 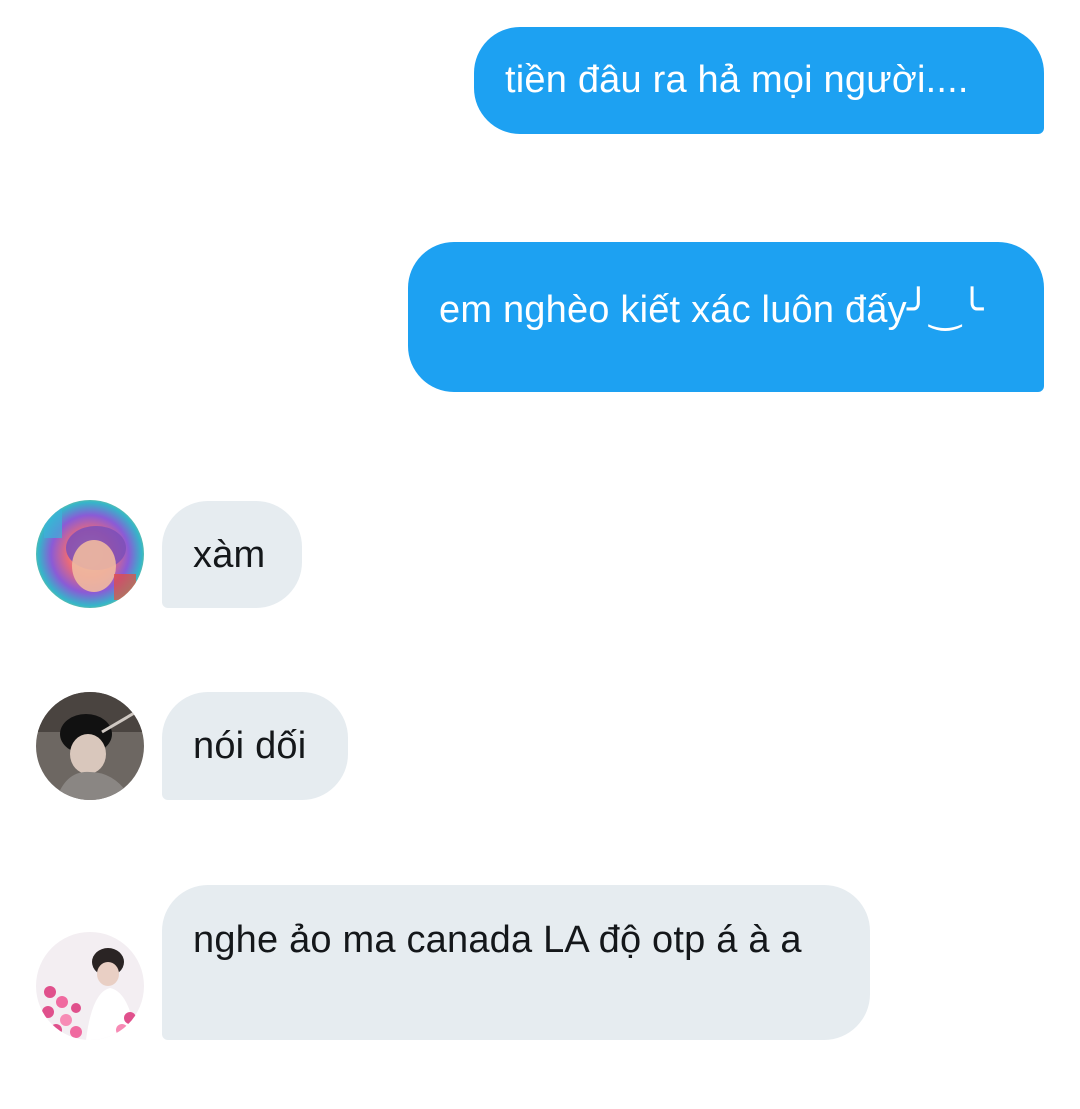 What do you see at coordinates (516, 962) in the screenshot?
I see `incoming-message-bubble: nghe ảo ma canada LA độ otp á à a` at bounding box center [516, 962].